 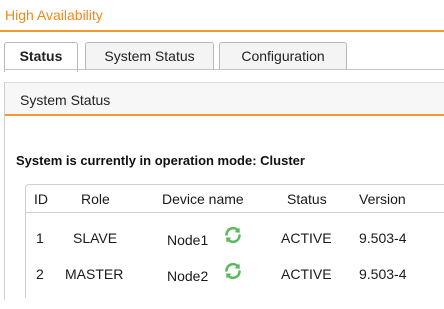 What do you see at coordinates (41, 199) in the screenshot?
I see `column-header-id: ID` at bounding box center [41, 199].